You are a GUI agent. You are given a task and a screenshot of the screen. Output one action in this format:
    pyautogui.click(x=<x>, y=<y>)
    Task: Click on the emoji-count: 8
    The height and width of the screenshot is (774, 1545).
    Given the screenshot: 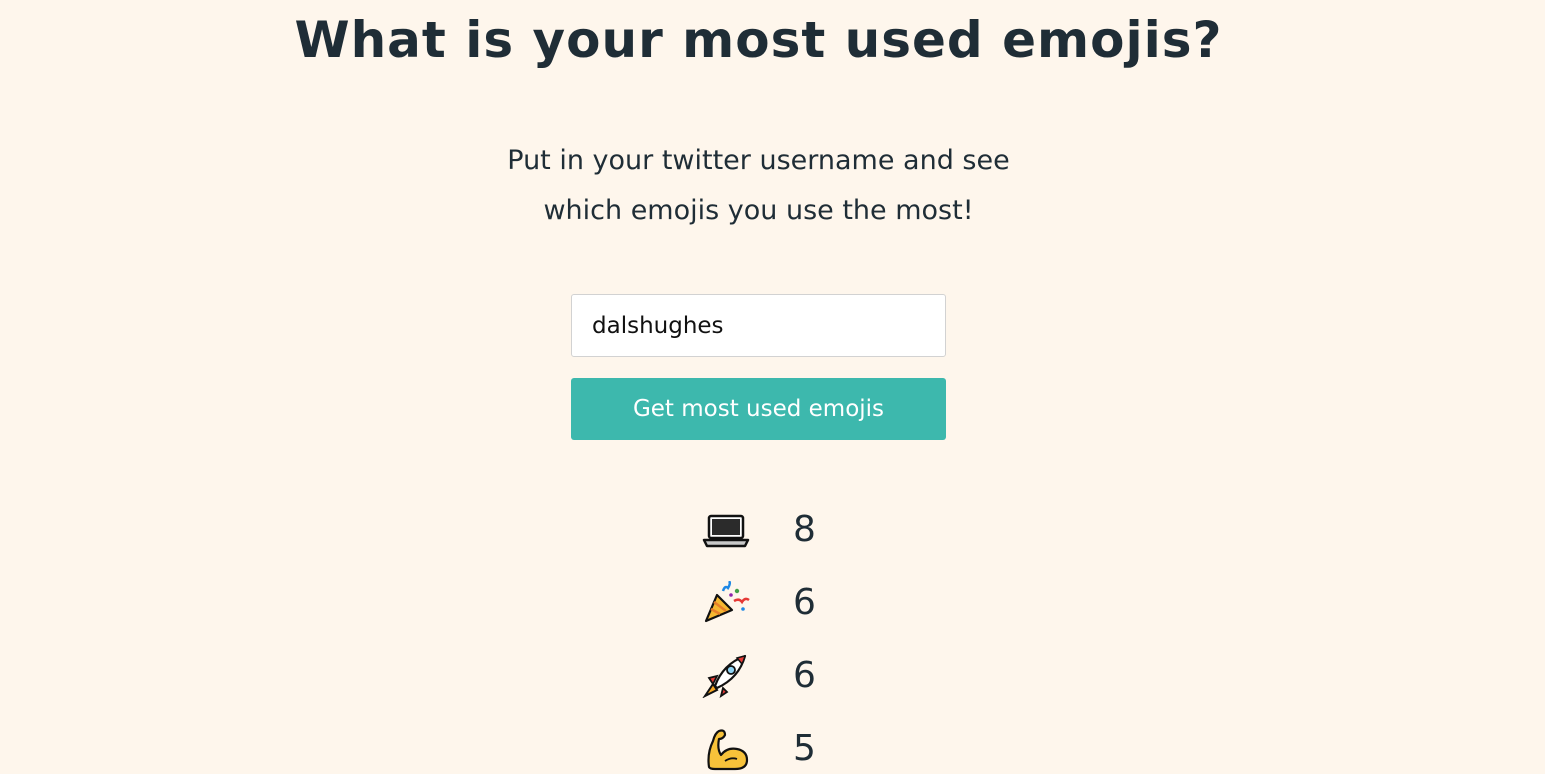 What is the action you would take?
    pyautogui.click(x=804, y=529)
    